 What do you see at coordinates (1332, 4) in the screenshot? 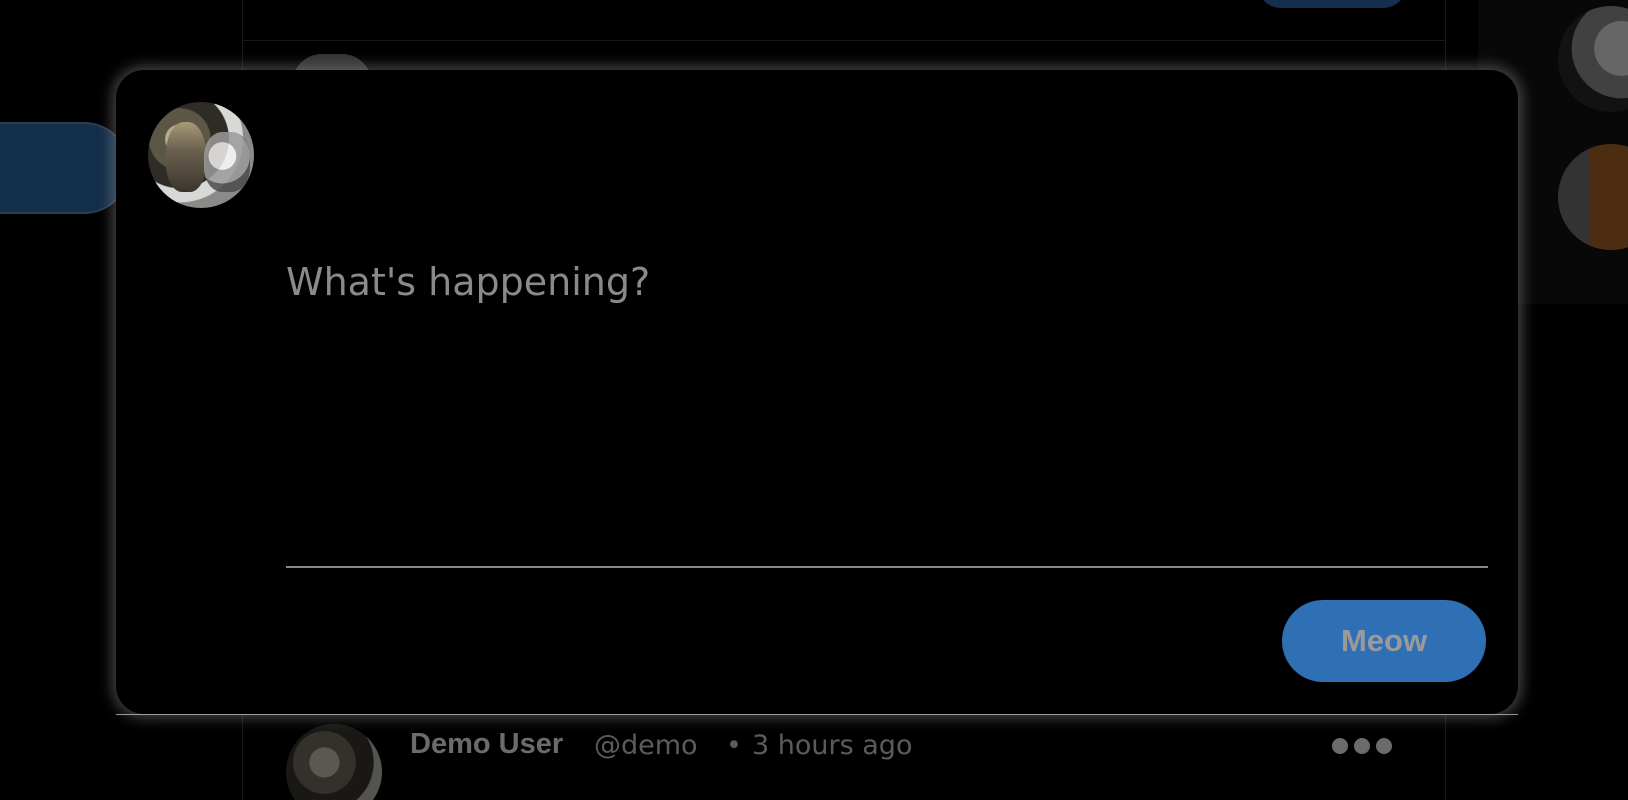
I see `feed-post-button` at bounding box center [1332, 4].